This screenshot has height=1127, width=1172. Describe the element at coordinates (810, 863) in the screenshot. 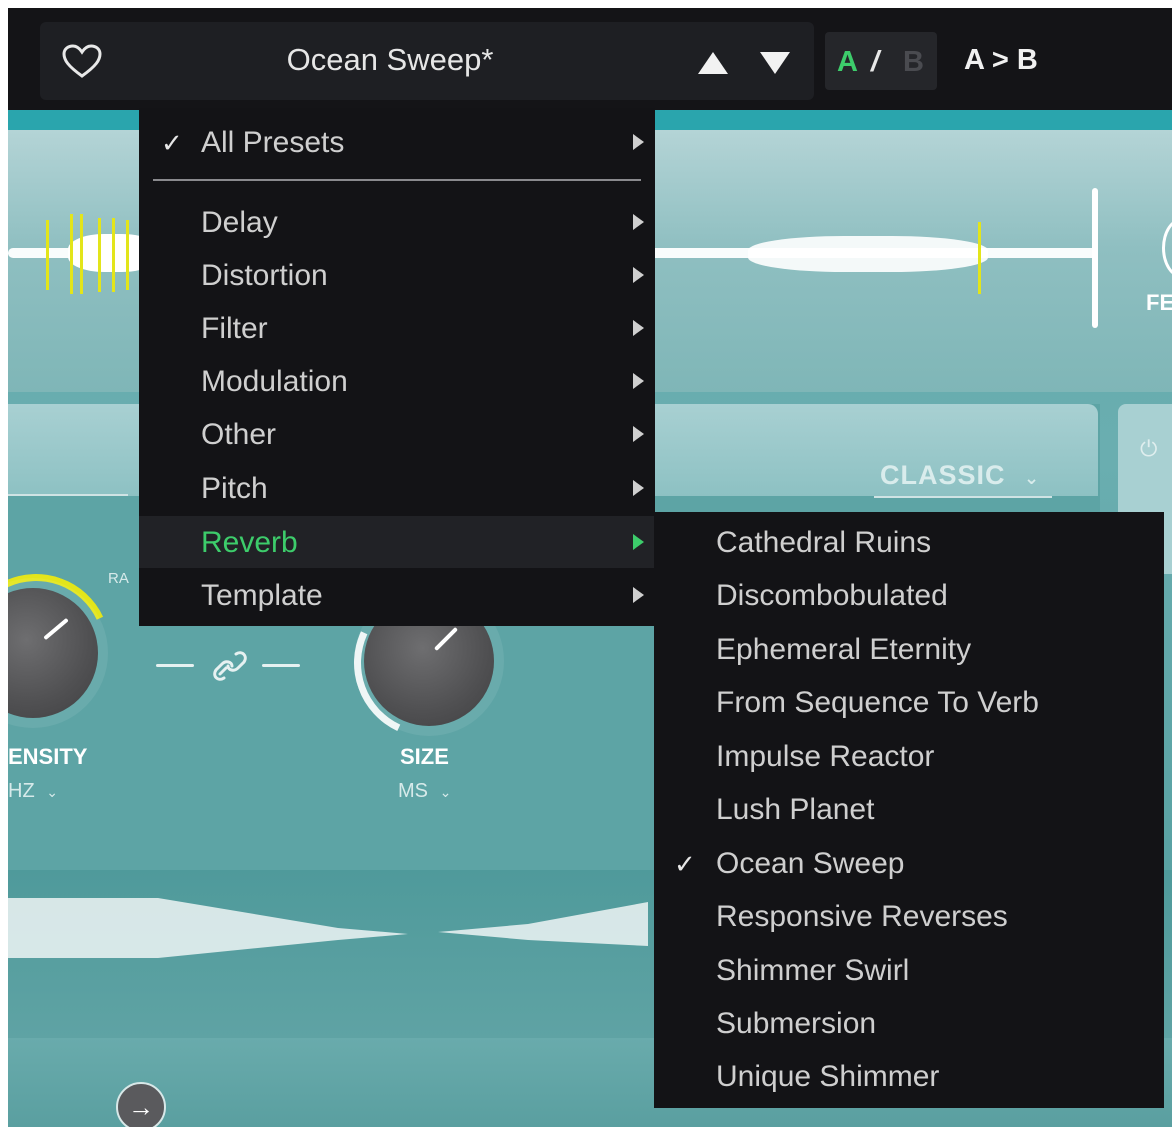

I see `preset-item-label: Ocean Sweep` at that location.